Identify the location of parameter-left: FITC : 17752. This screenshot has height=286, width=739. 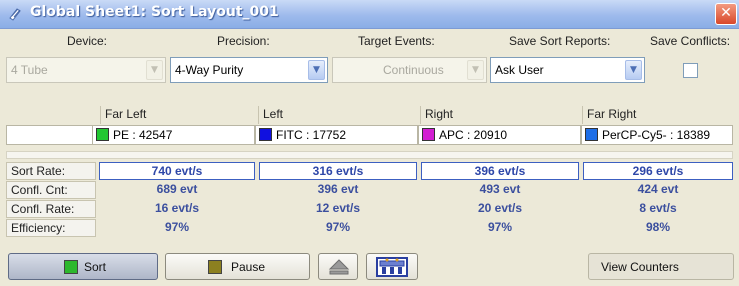
(336, 135).